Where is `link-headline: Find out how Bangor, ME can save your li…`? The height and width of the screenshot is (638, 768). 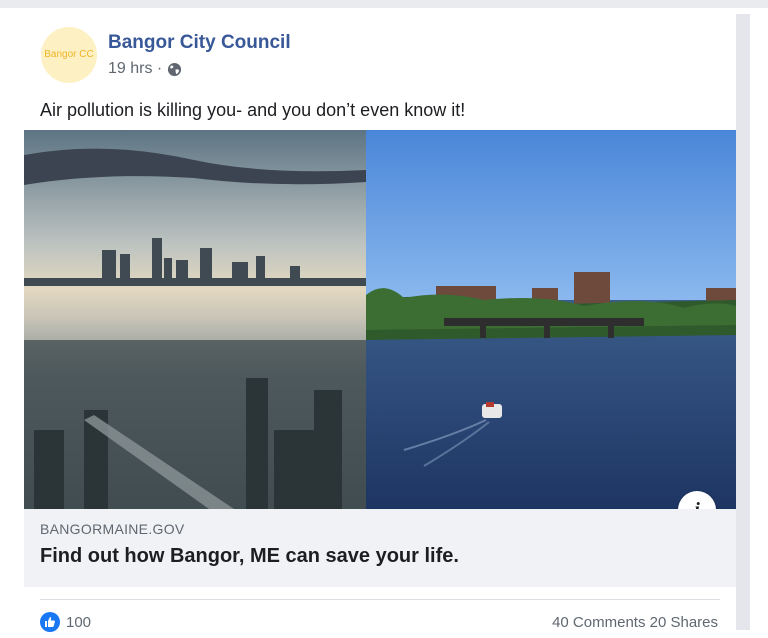 link-headline: Find out how Bangor, ME can save your li… is located at coordinates (249, 556).